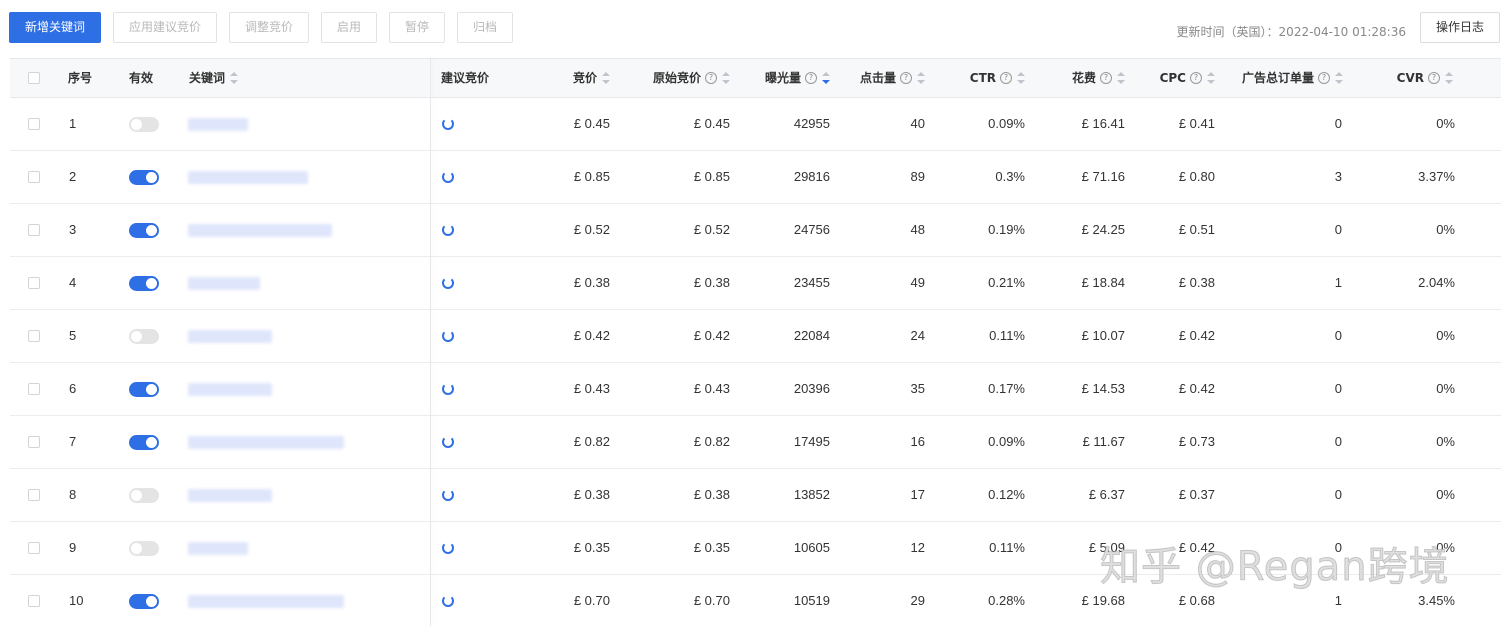  Describe the element at coordinates (875, 78) in the screenshot. I see `header-clicks: 点击量?` at that location.